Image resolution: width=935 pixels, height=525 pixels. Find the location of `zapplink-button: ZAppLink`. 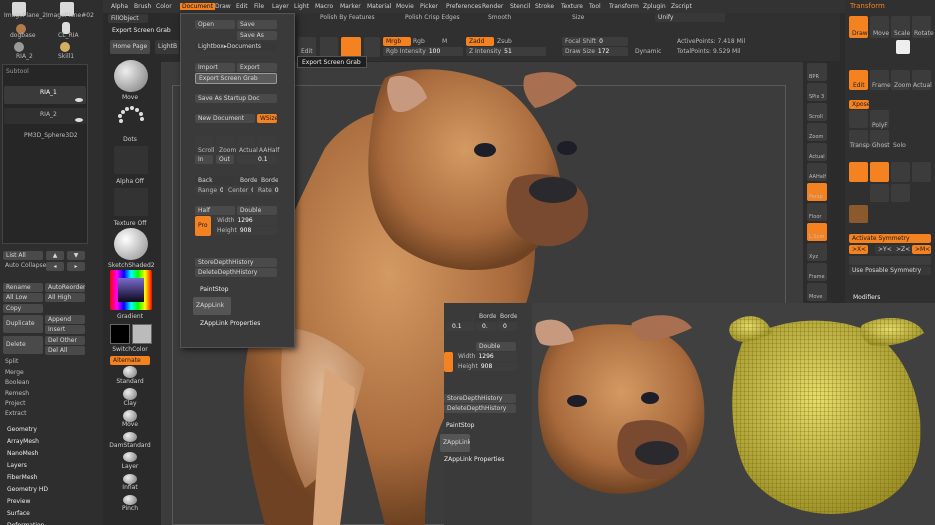

zapplink-button: ZAppLink is located at coordinates (212, 306).